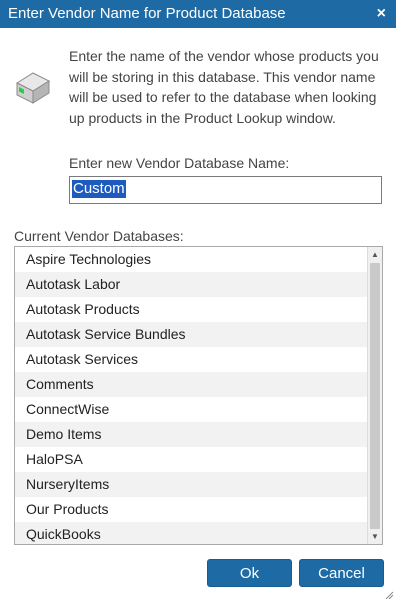  Describe the element at coordinates (191, 459) in the screenshot. I see `list-item: HaloPSA` at that location.